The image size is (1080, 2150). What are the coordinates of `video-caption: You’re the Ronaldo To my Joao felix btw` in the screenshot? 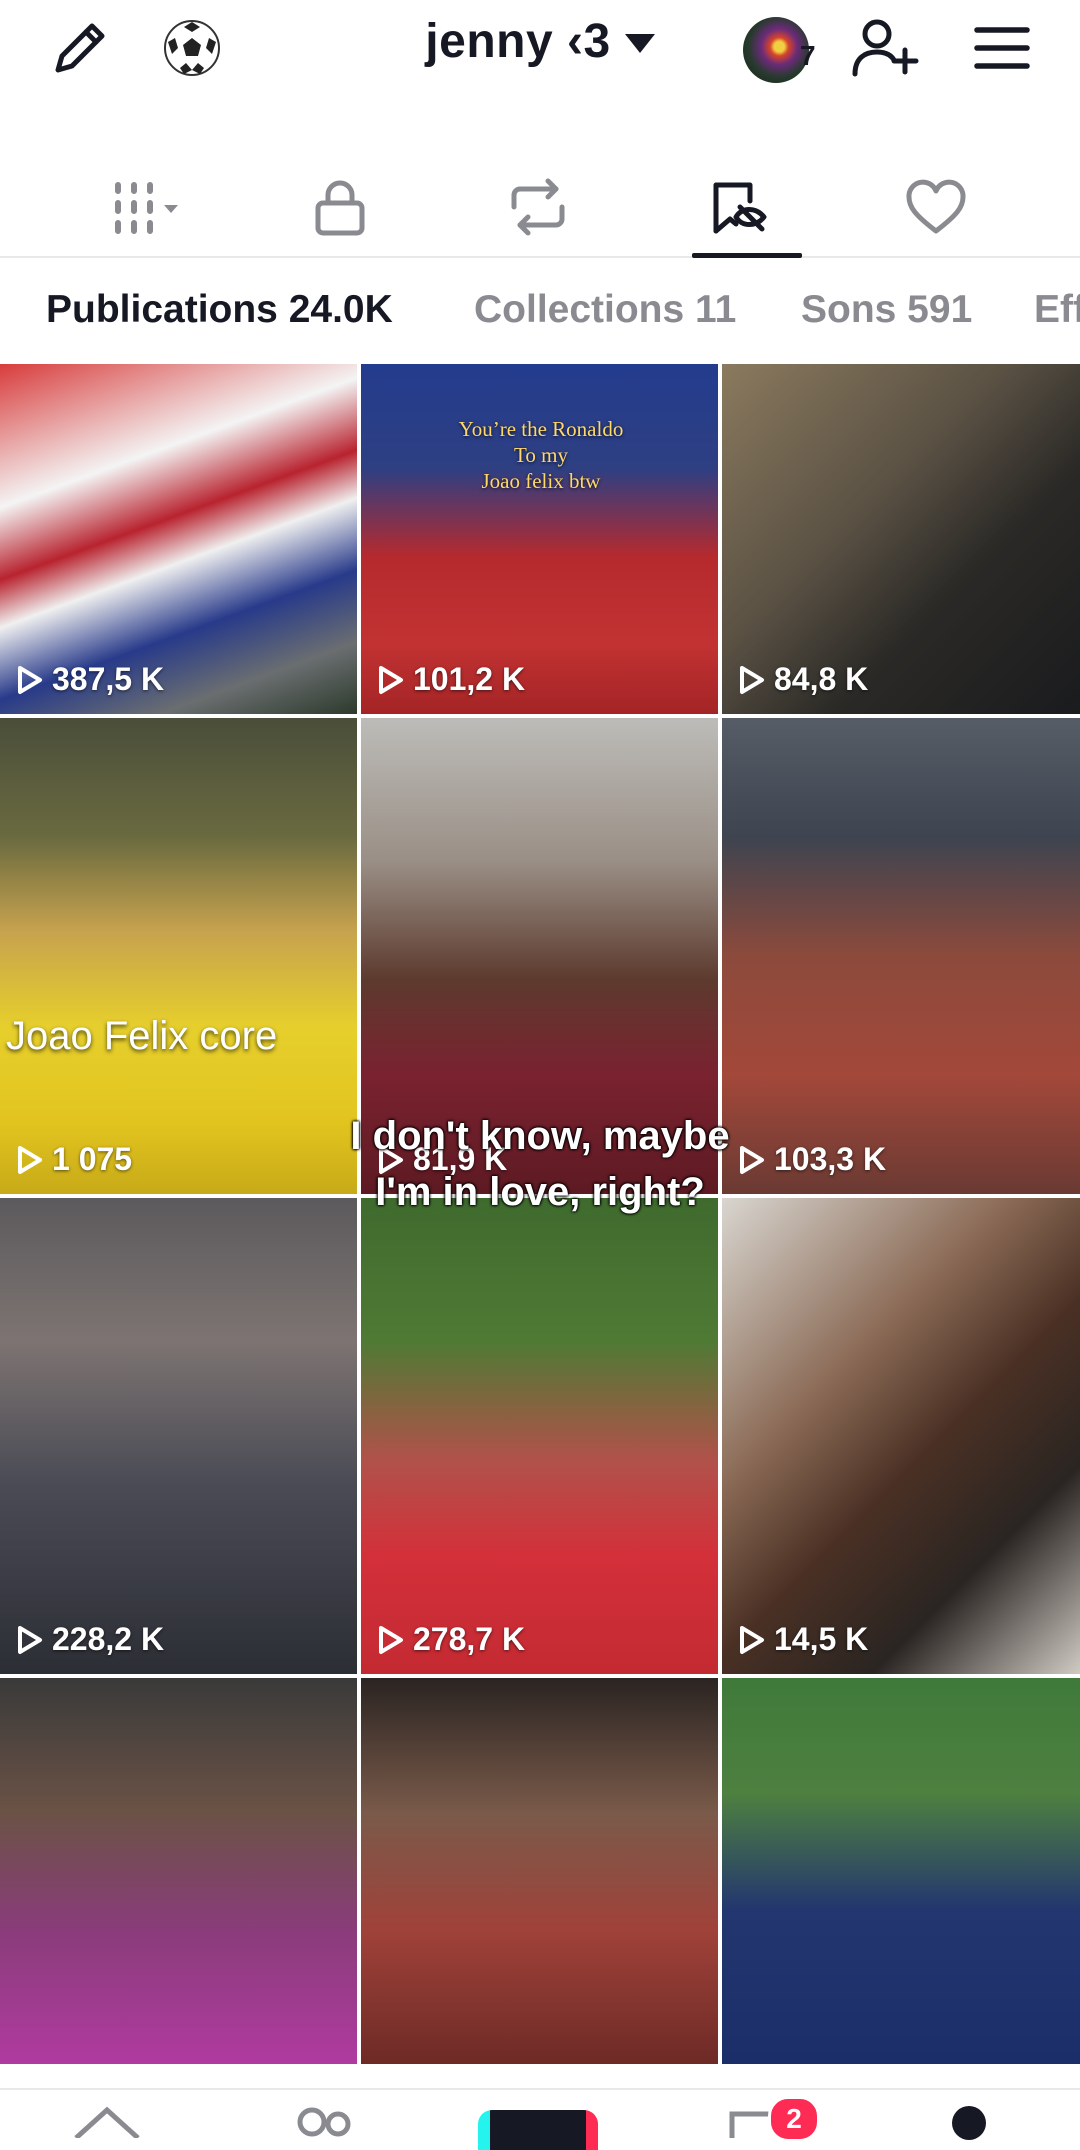 It's located at (541, 455).